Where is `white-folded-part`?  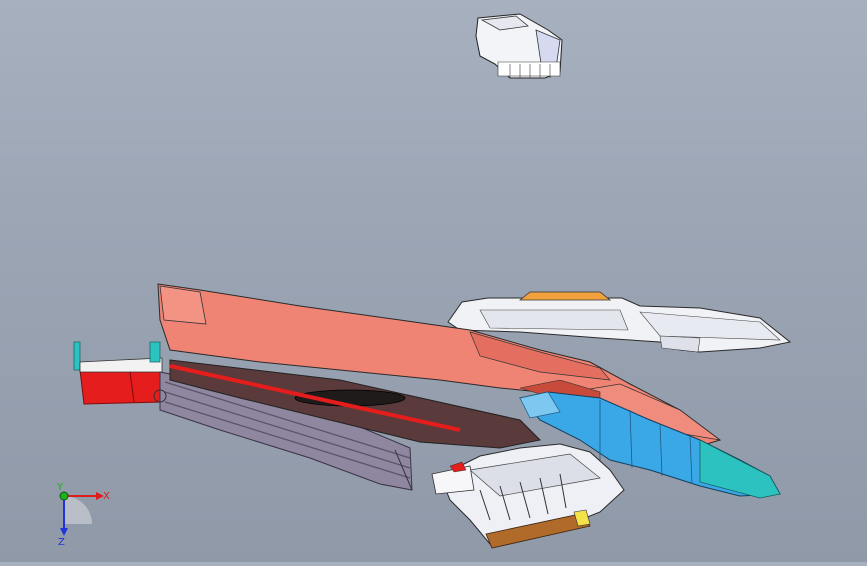
white-folded-part is located at coordinates (528, 496).